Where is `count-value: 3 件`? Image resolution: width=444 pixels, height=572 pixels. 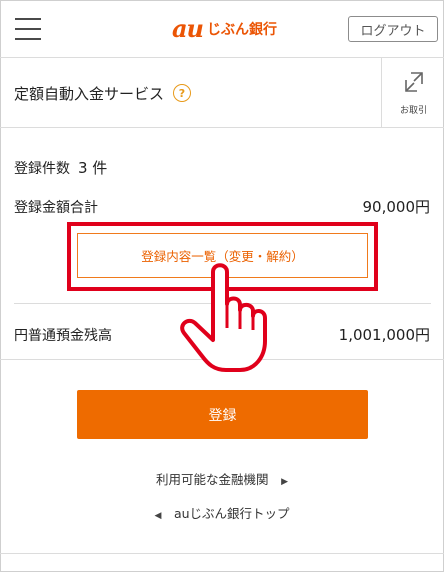 count-value: 3 件 is located at coordinates (93, 168).